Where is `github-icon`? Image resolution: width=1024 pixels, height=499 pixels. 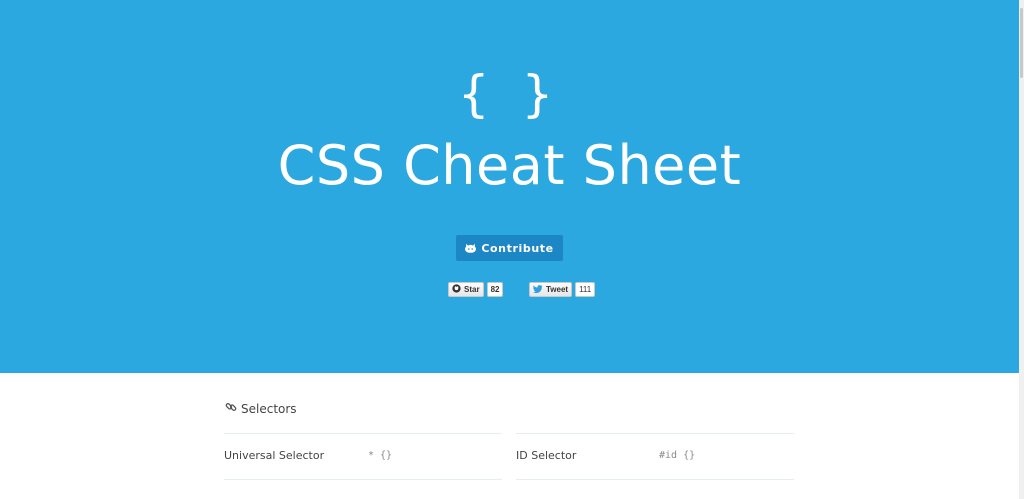
github-icon is located at coordinates (456, 289).